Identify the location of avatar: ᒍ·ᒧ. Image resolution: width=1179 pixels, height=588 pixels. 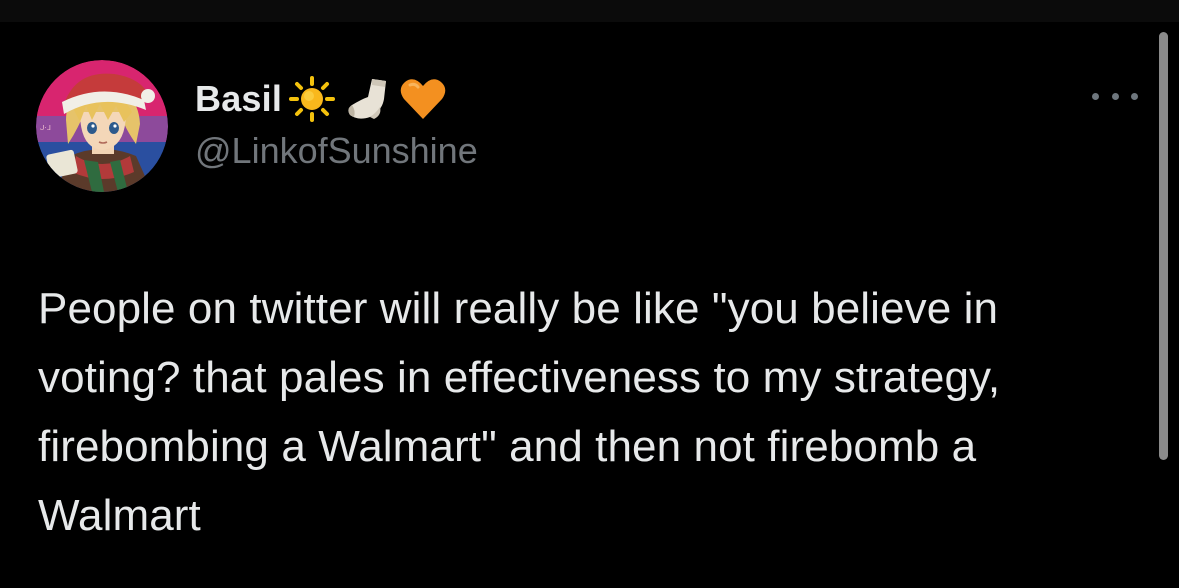
(102, 126).